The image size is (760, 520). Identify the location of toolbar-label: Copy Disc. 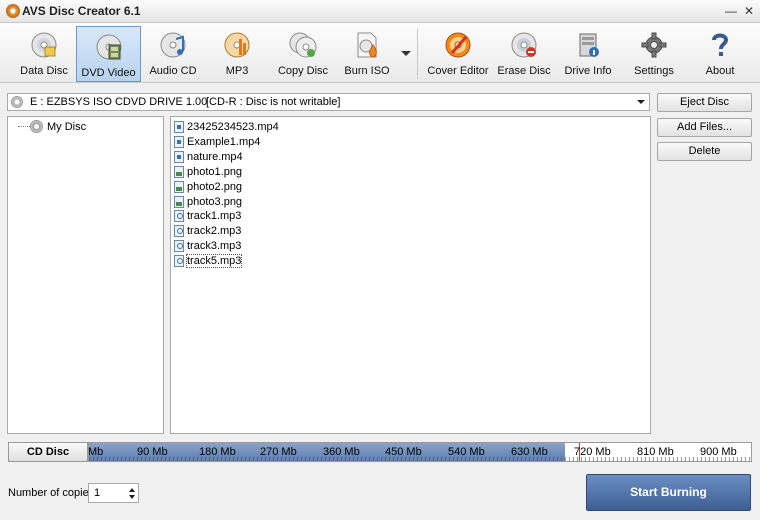
(303, 71).